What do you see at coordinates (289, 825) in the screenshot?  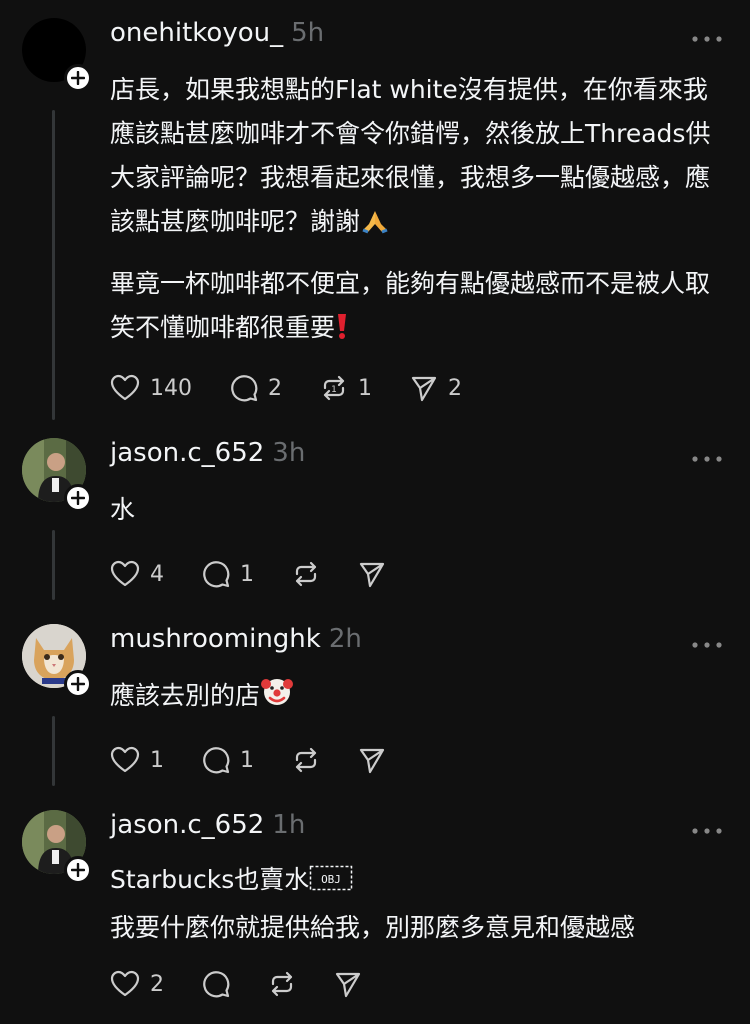 I see `timestamp: 1h` at bounding box center [289, 825].